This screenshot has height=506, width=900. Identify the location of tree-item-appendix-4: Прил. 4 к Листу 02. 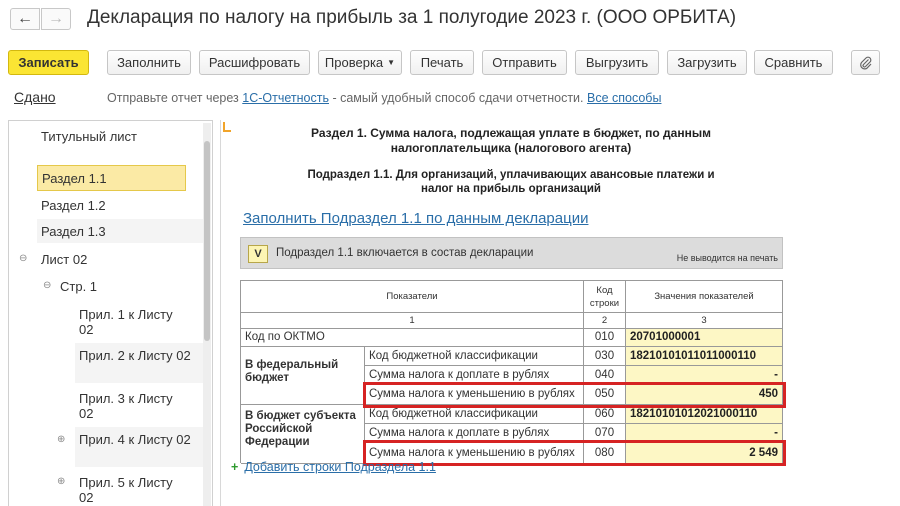
(140, 447).